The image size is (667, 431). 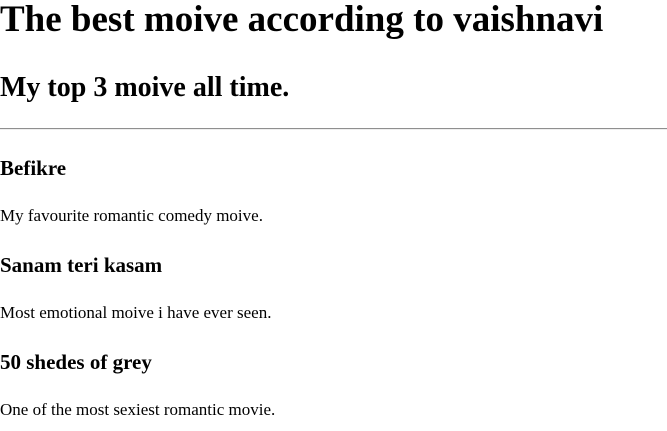 What do you see at coordinates (131, 215) in the screenshot?
I see `movie-description-befikre: My favourite romantic comedy moive.` at bounding box center [131, 215].